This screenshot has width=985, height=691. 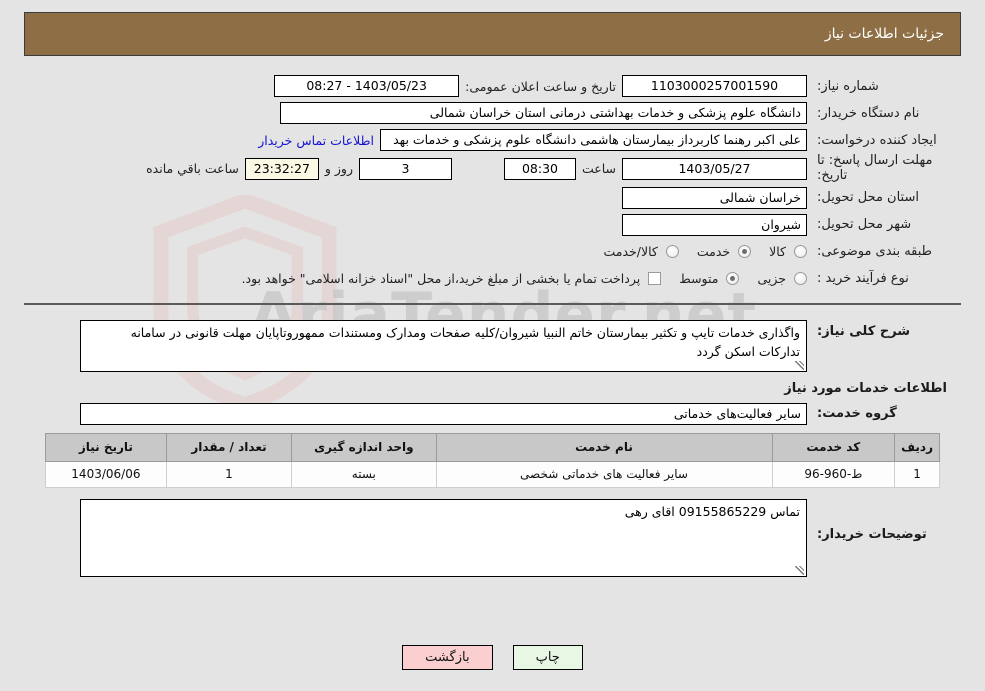 I want to click on radio-purchase-motavasset, so click(x=733, y=279).